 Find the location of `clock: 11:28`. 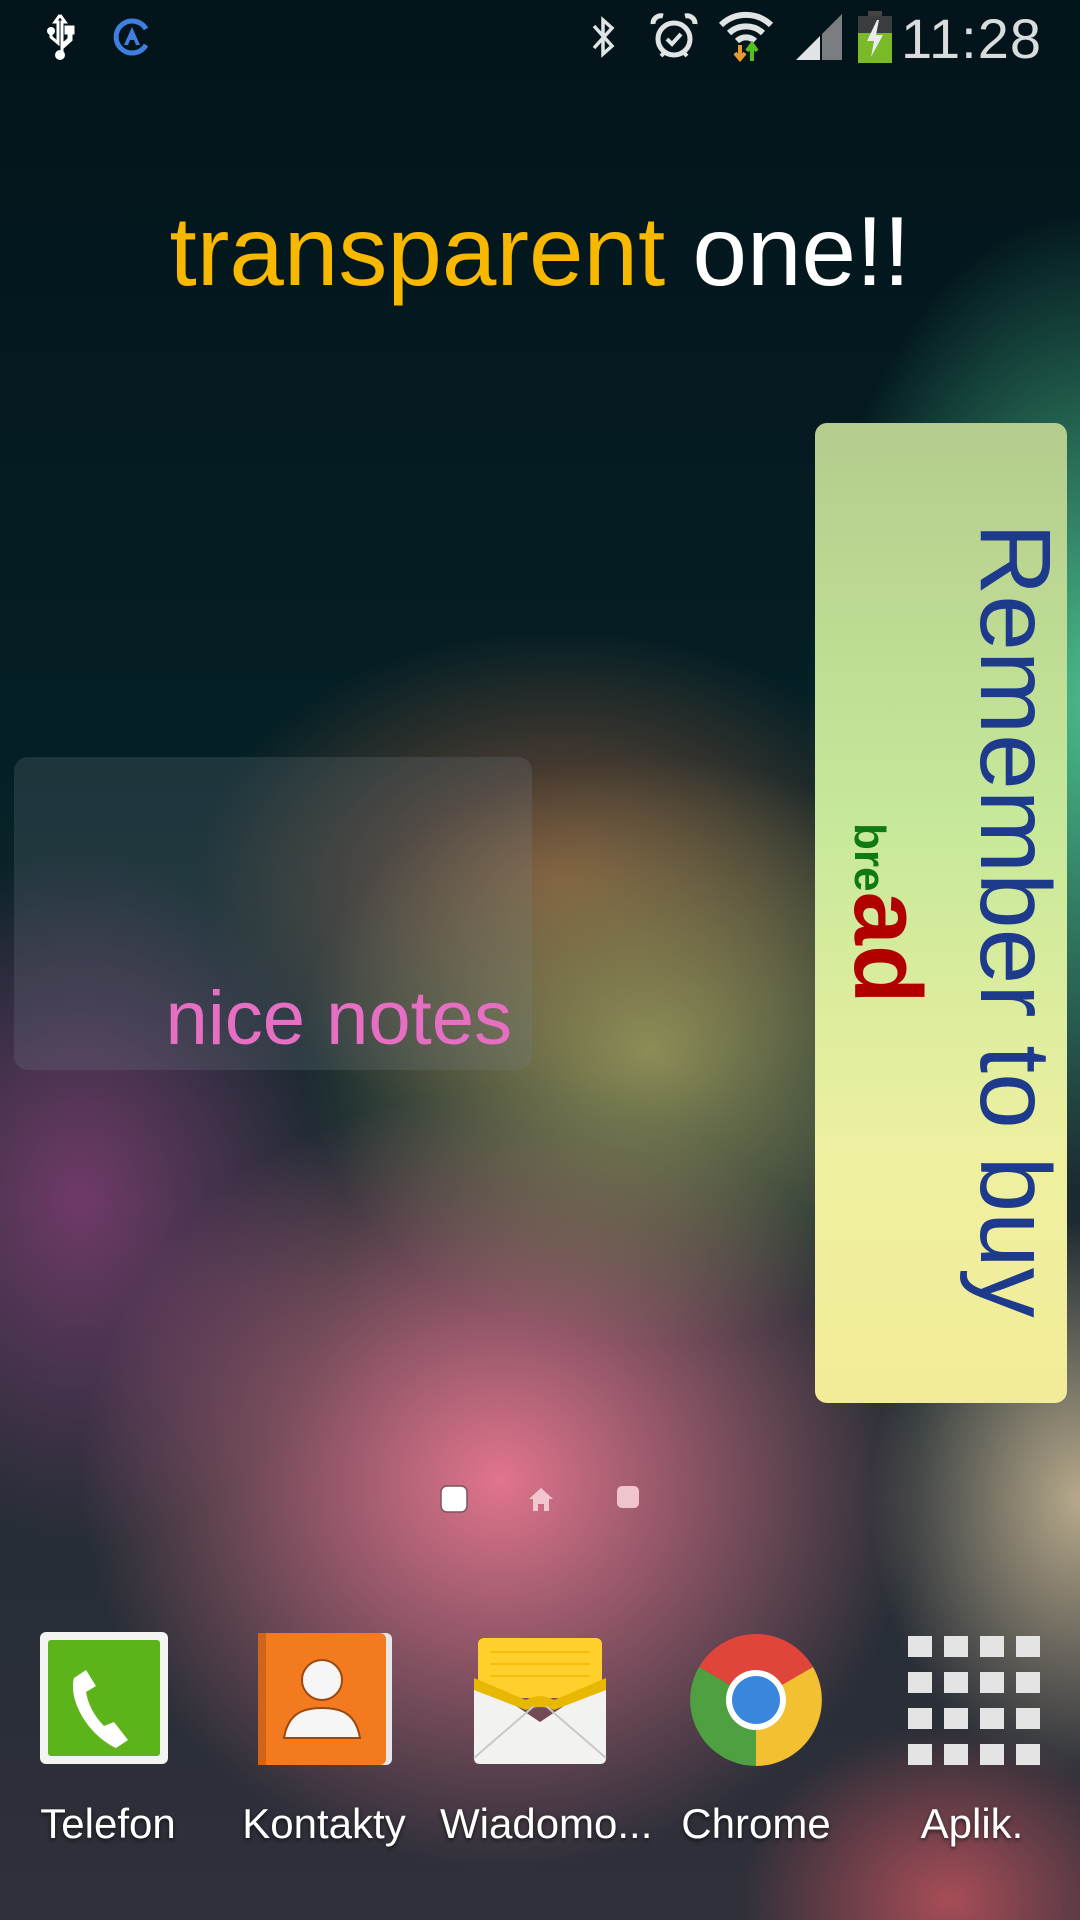

clock: 11:28 is located at coordinates (971, 38).